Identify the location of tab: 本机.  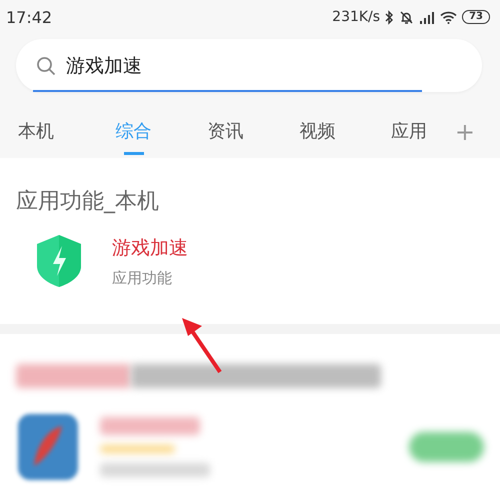
(36, 132).